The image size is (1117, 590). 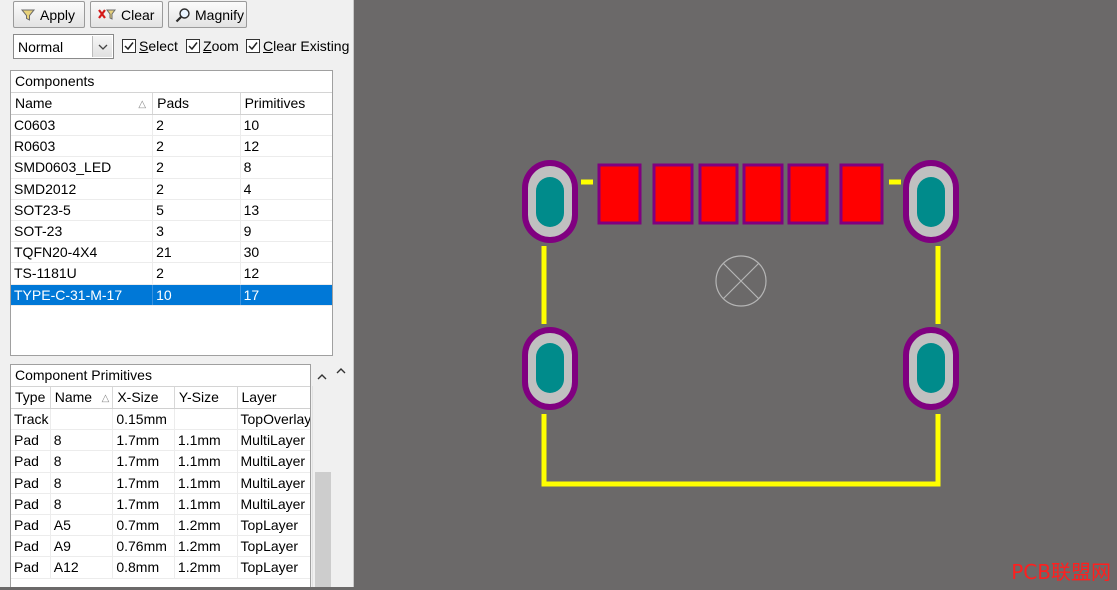 I want to click on table-row: SMD2012 2 4, so click(x=171, y=189).